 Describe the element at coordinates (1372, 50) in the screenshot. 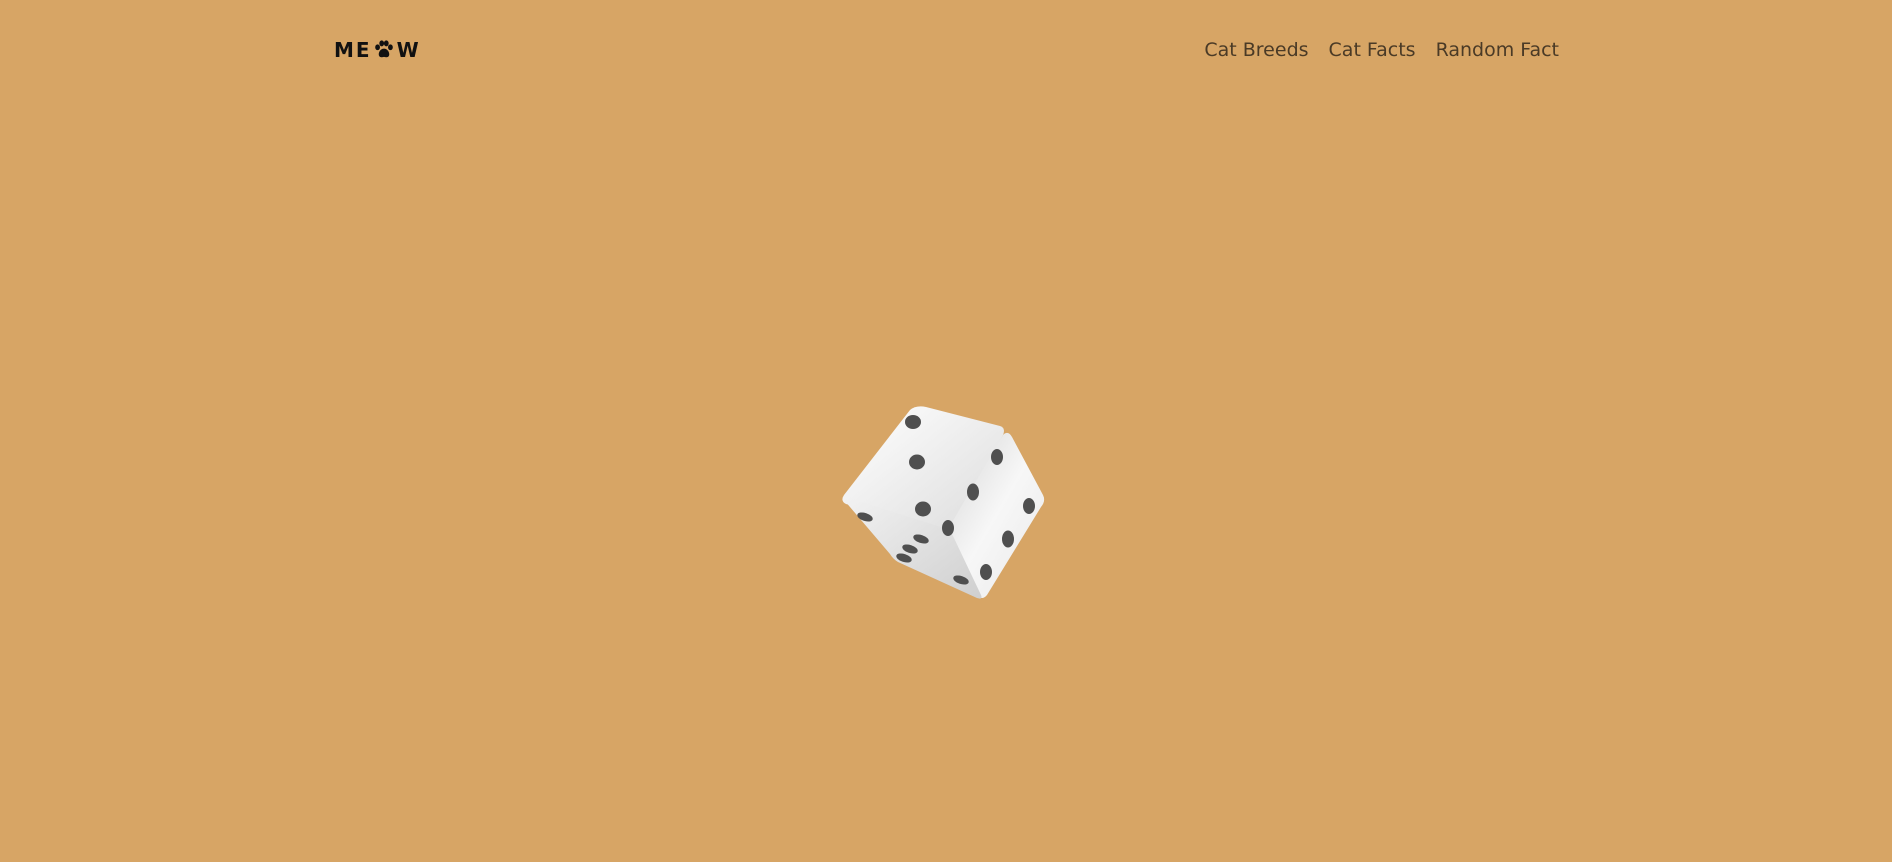

I see `nav-link-cat-facts: Cat Facts` at that location.